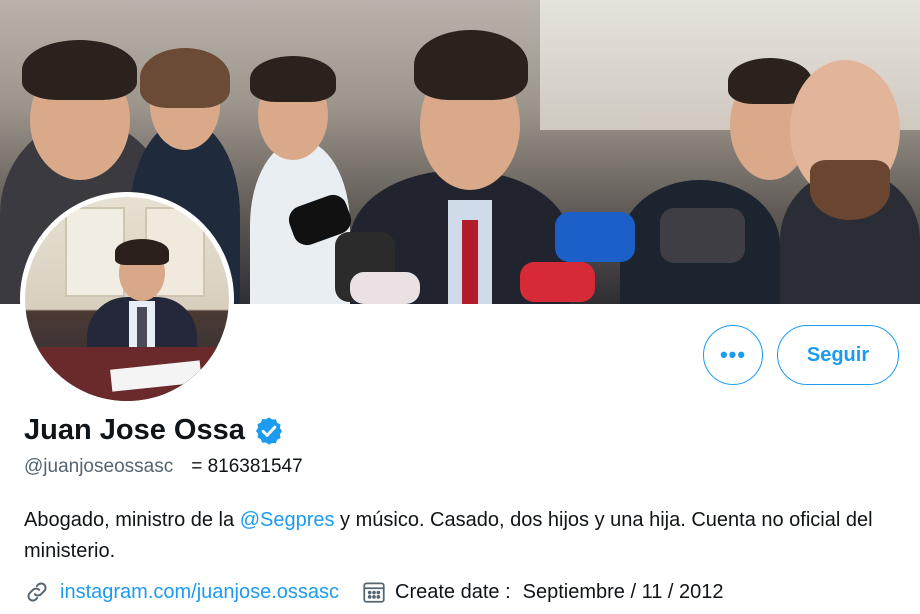 The width and height of the screenshot is (920, 614). What do you see at coordinates (132, 520) in the screenshot?
I see `bio-text: Abogado, ministro de la` at bounding box center [132, 520].